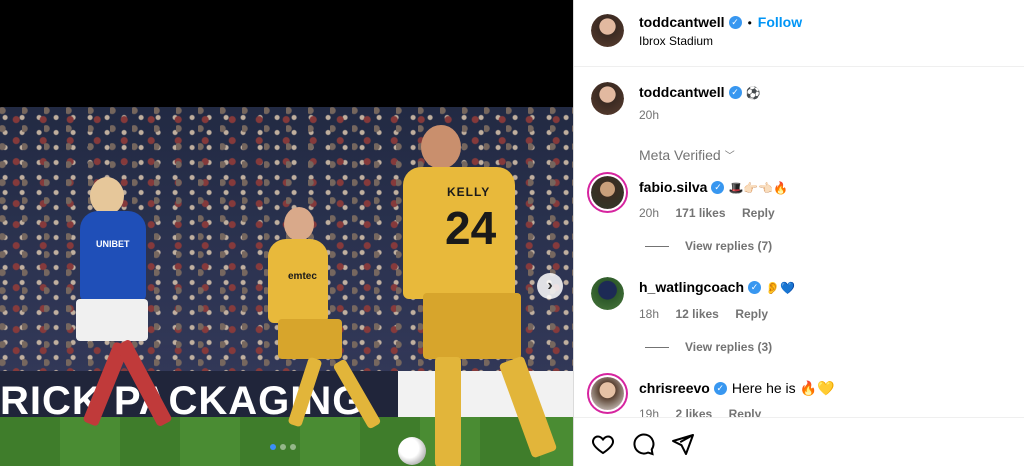  What do you see at coordinates (607, 30) in the screenshot?
I see `author-avatar` at bounding box center [607, 30].